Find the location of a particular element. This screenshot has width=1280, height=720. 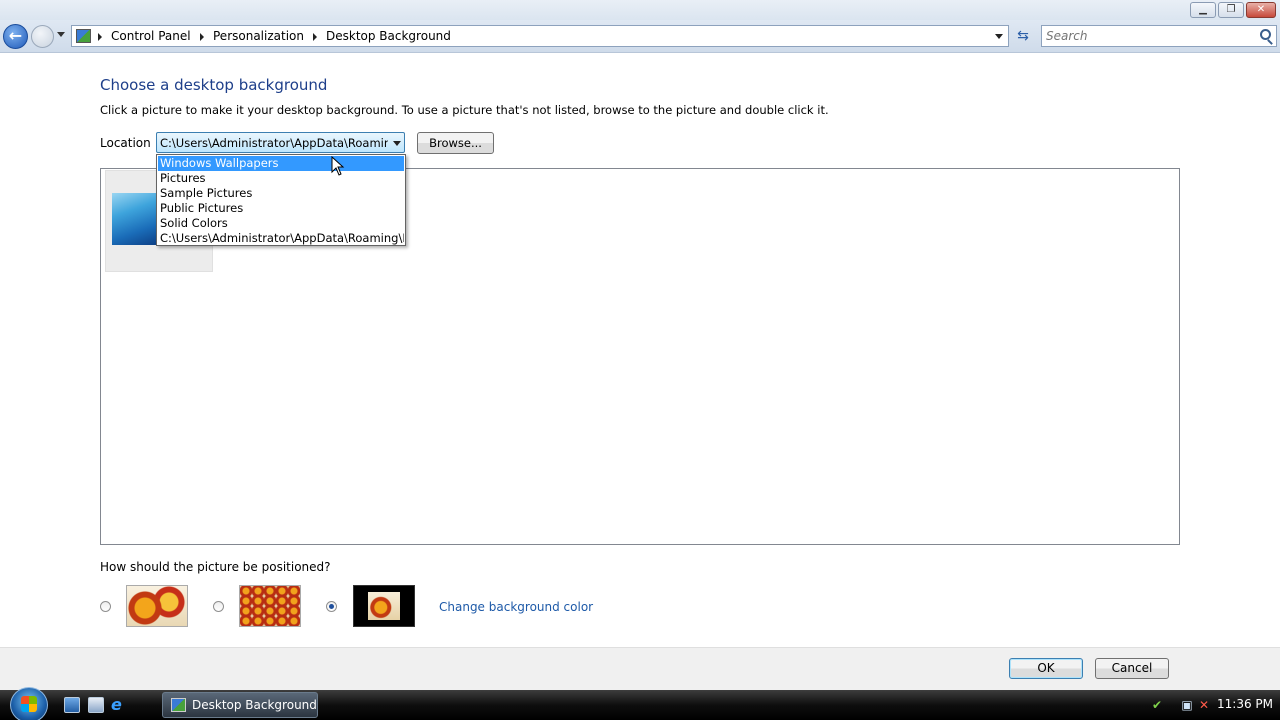

dropdown-option-sample-pictures: Sample Pictures is located at coordinates (281, 193).